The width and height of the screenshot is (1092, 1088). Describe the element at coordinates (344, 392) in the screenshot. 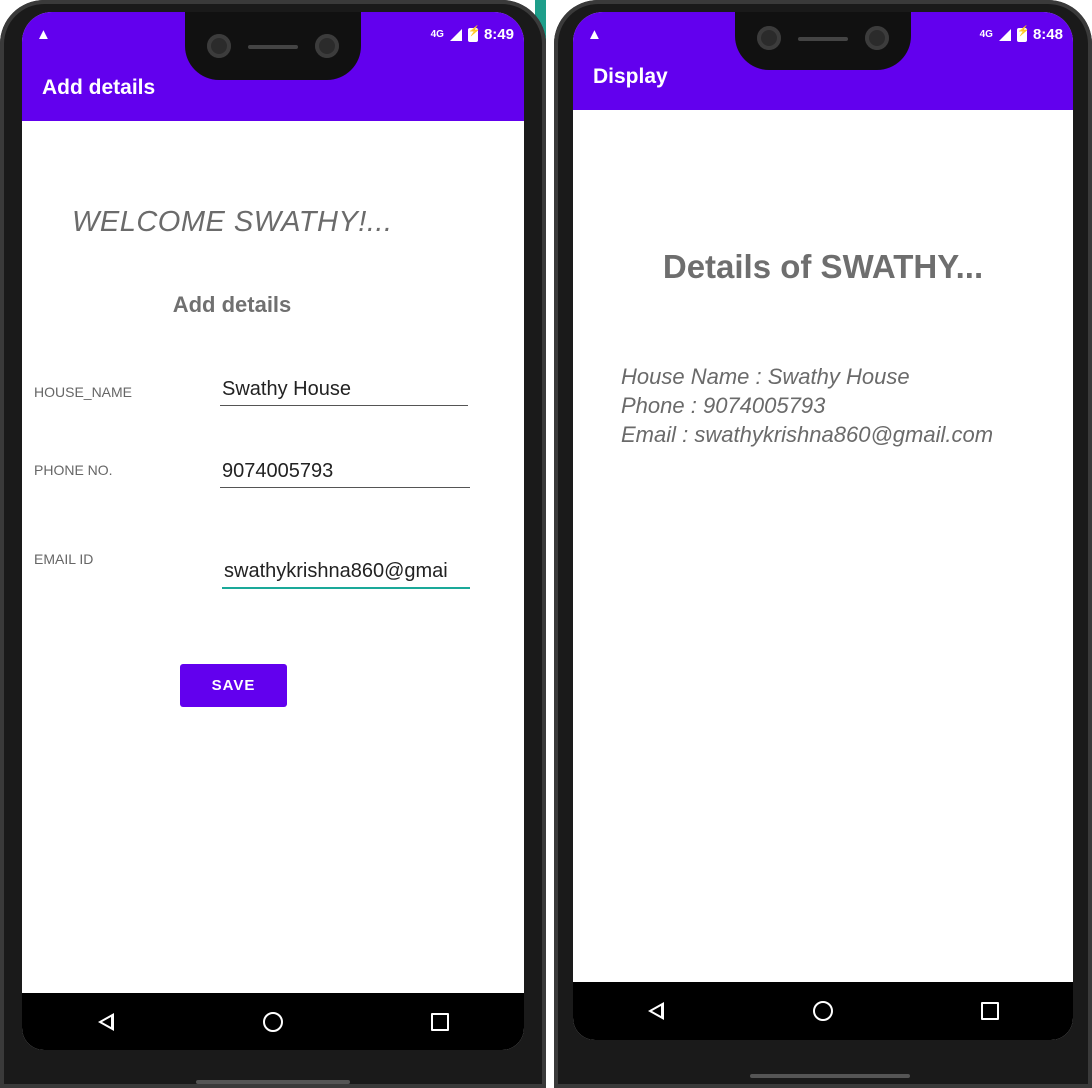

I see `house-name-input` at that location.